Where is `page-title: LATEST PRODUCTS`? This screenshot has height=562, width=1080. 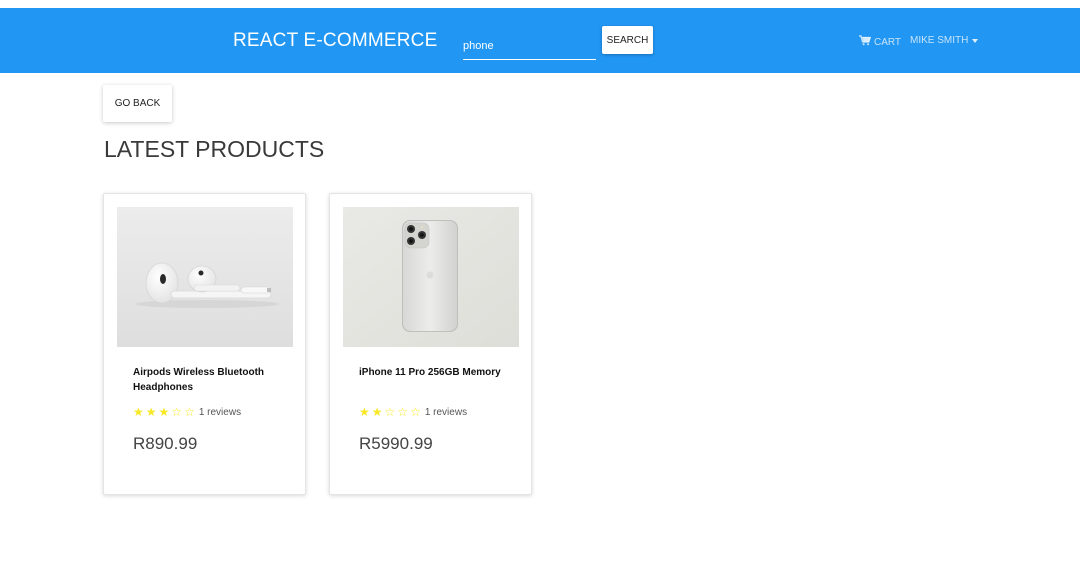
page-title: LATEST PRODUCTS is located at coordinates (214, 149).